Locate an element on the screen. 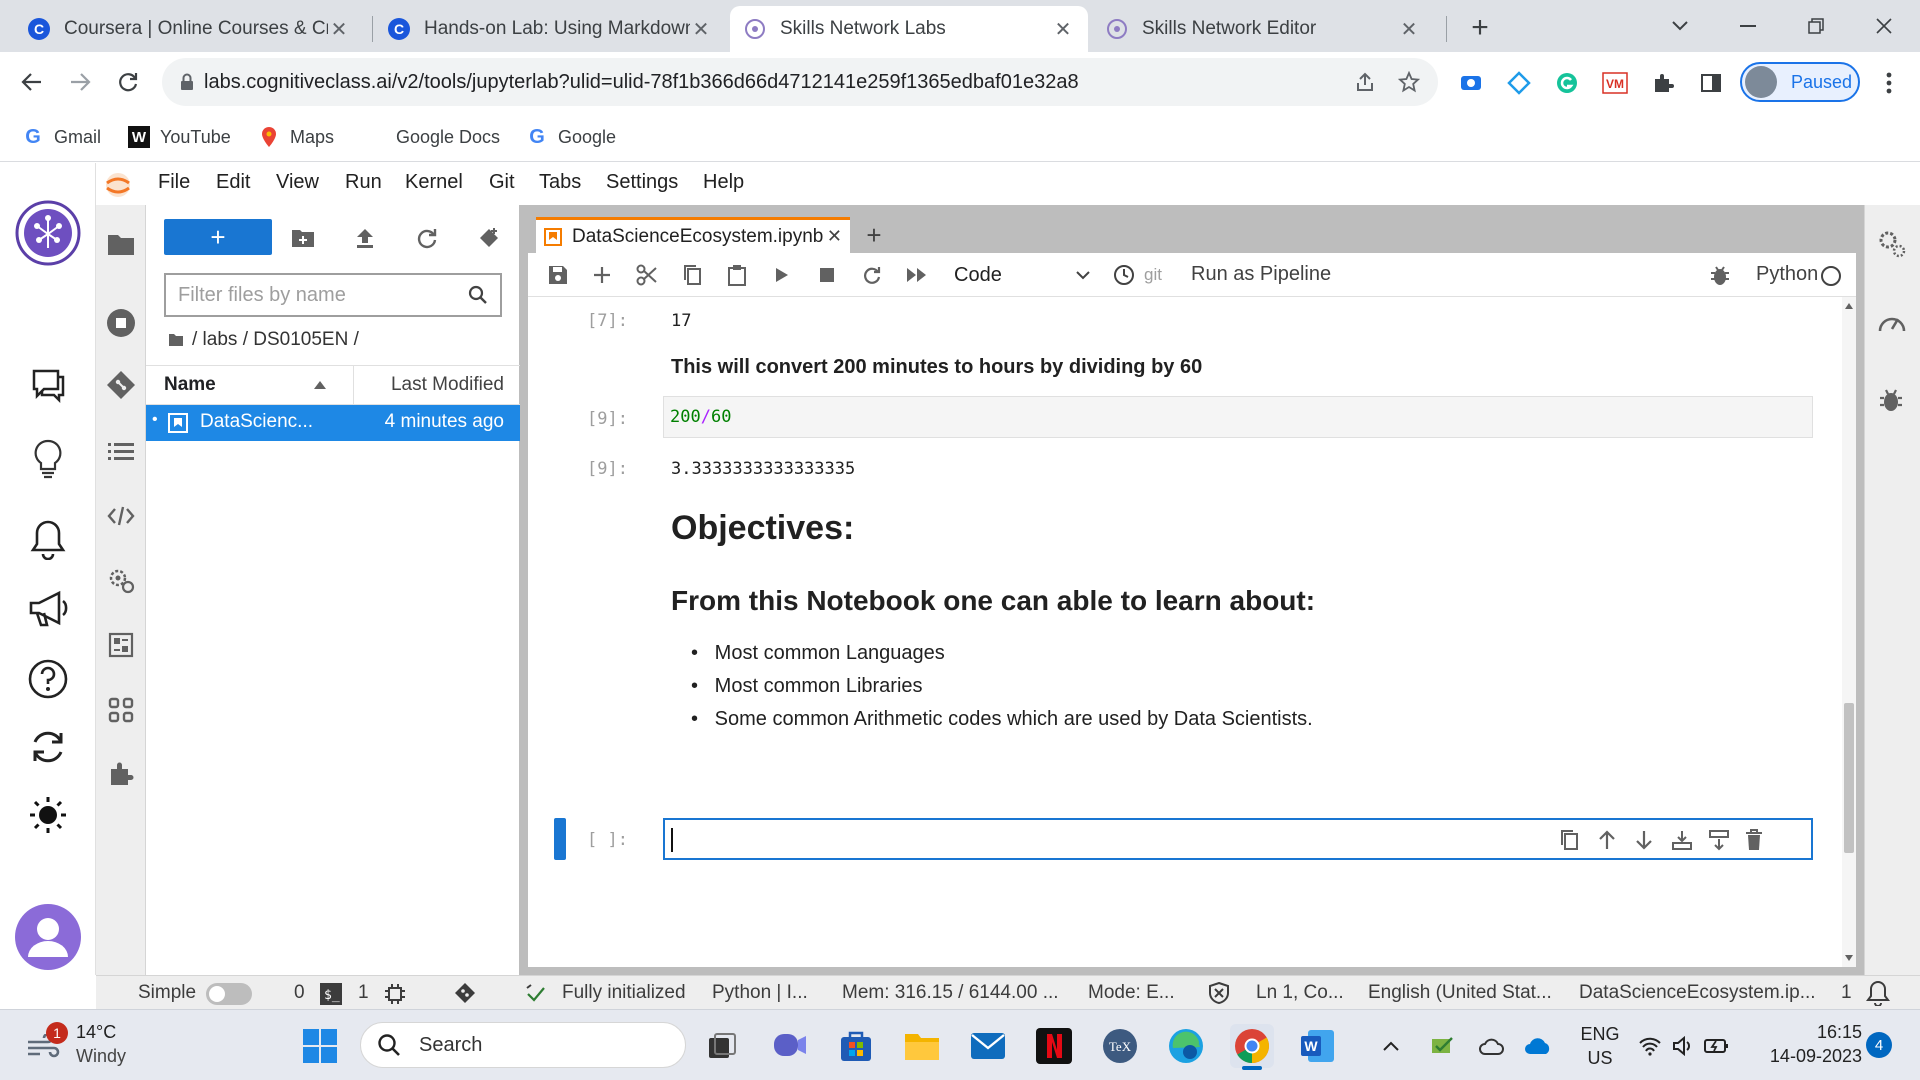 Image resolution: width=1920 pixels, height=1080 pixels. side-panel-button is located at coordinates (1711, 83).